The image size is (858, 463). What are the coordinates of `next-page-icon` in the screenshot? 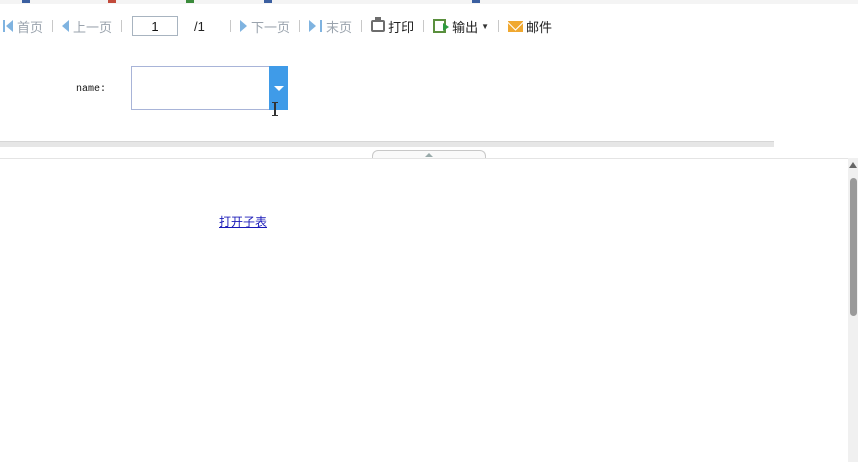 It's located at (244, 26).